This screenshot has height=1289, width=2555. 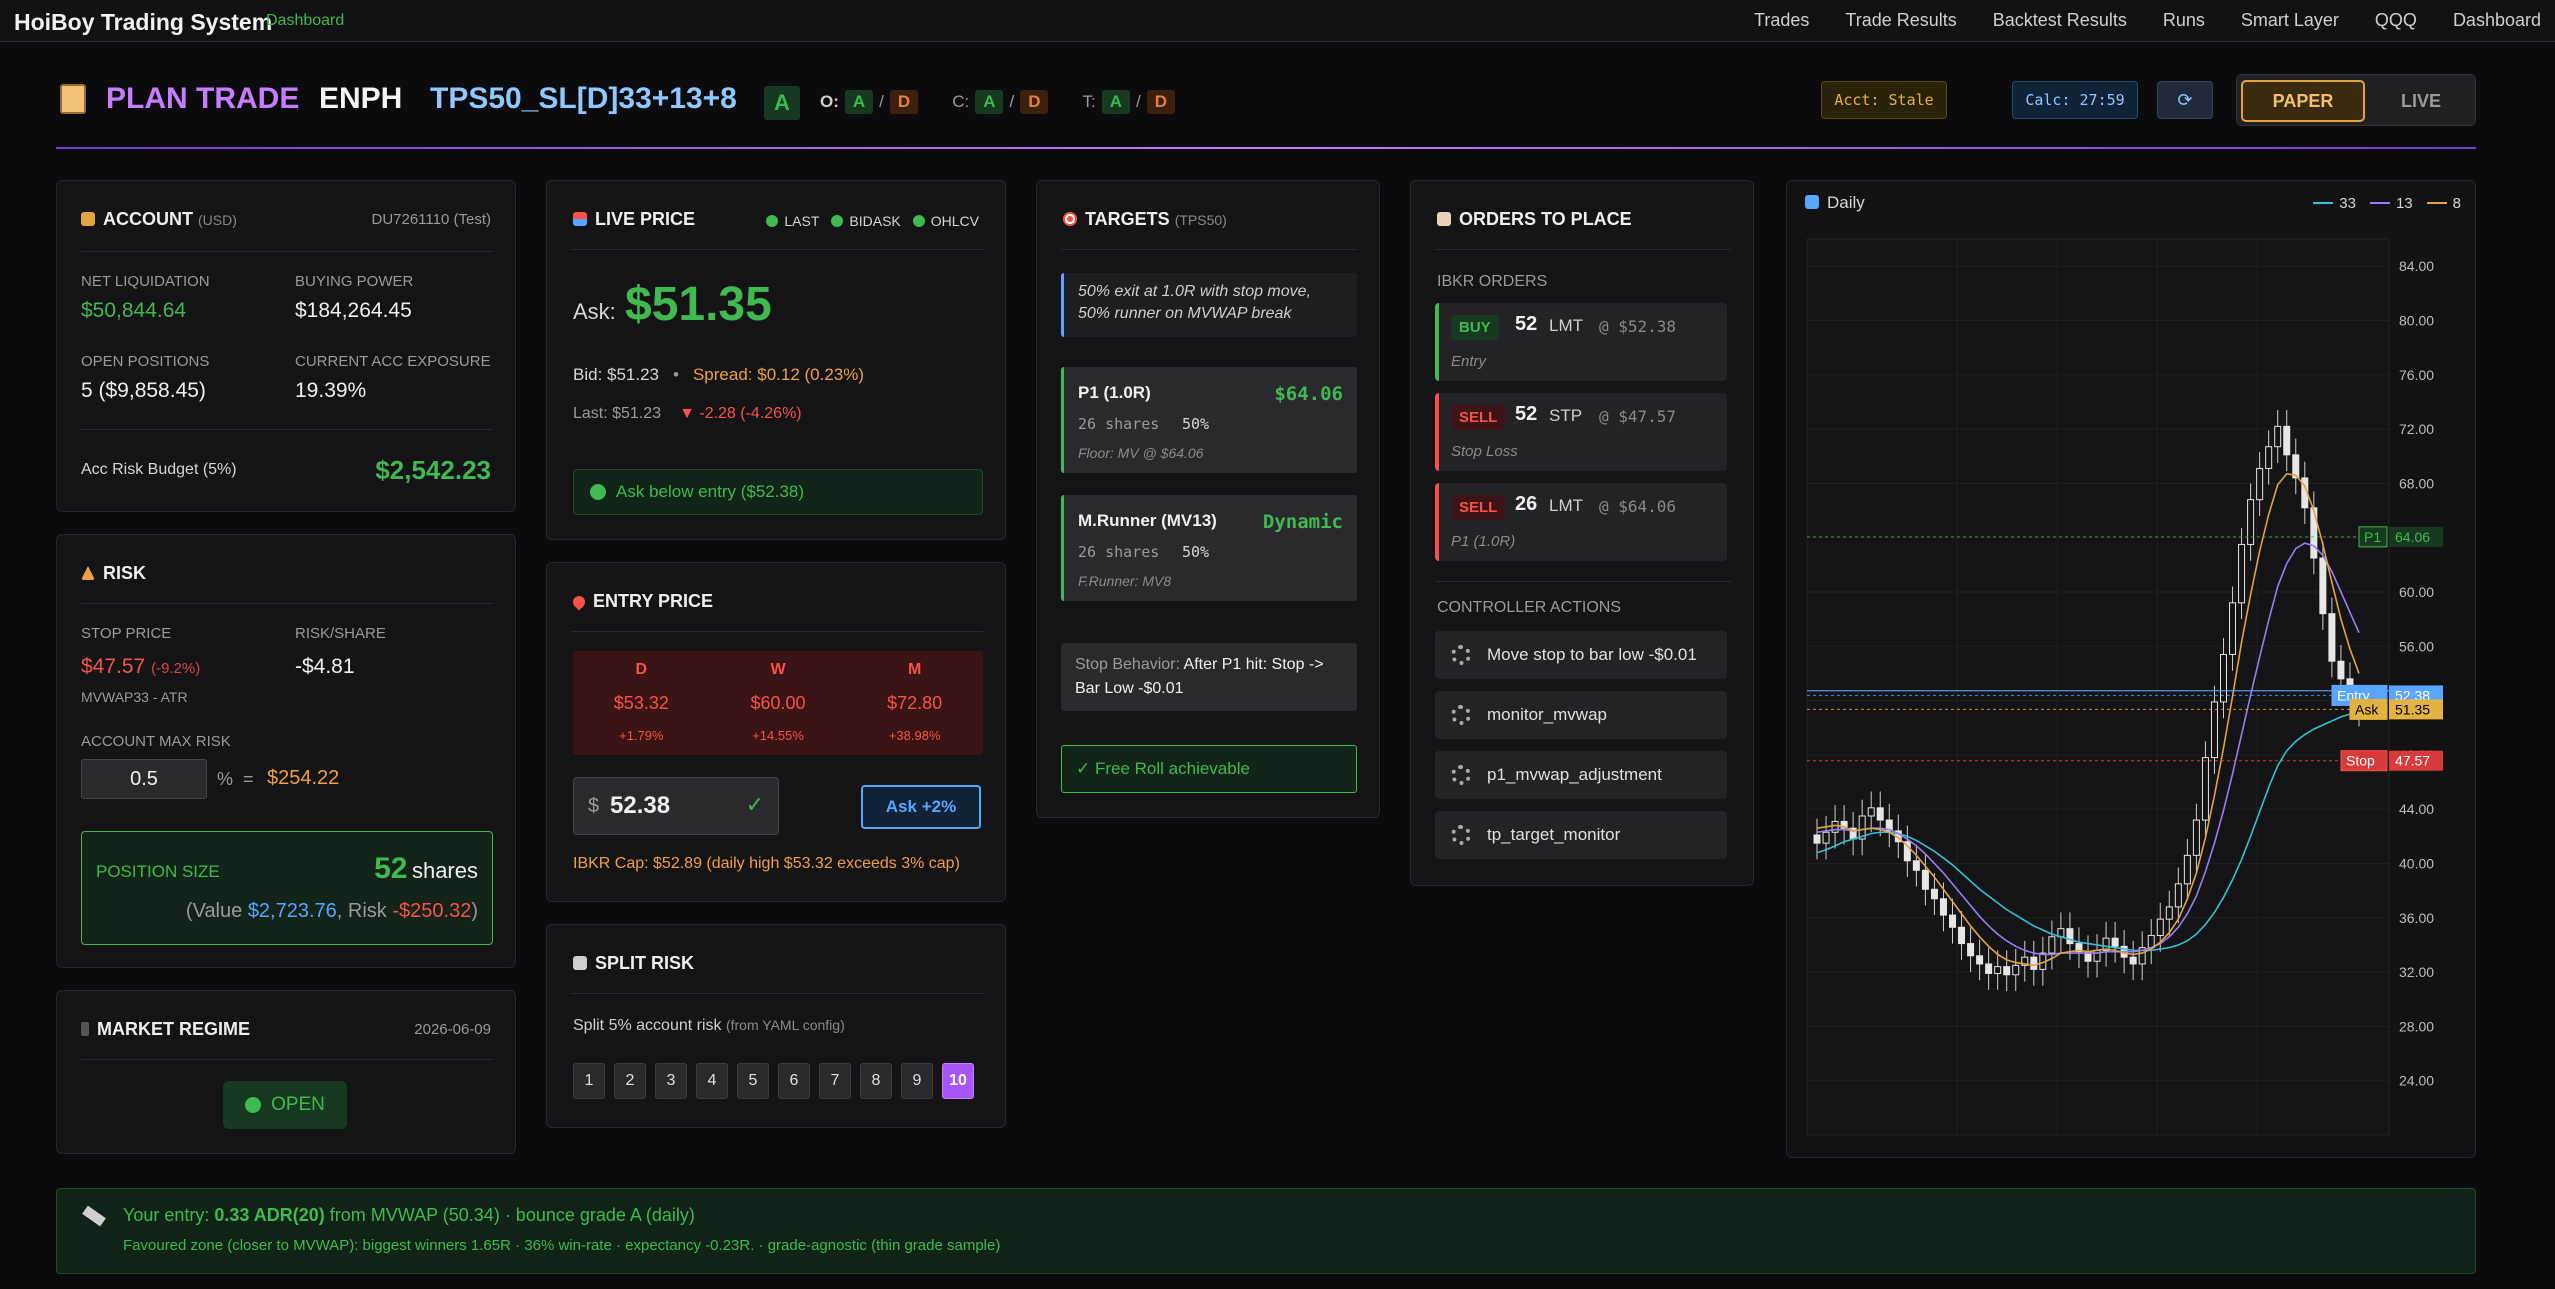 I want to click on order-row-sell-stop: SELL 52 STP @ $47.57 Stop Loss, so click(x=1581, y=432).